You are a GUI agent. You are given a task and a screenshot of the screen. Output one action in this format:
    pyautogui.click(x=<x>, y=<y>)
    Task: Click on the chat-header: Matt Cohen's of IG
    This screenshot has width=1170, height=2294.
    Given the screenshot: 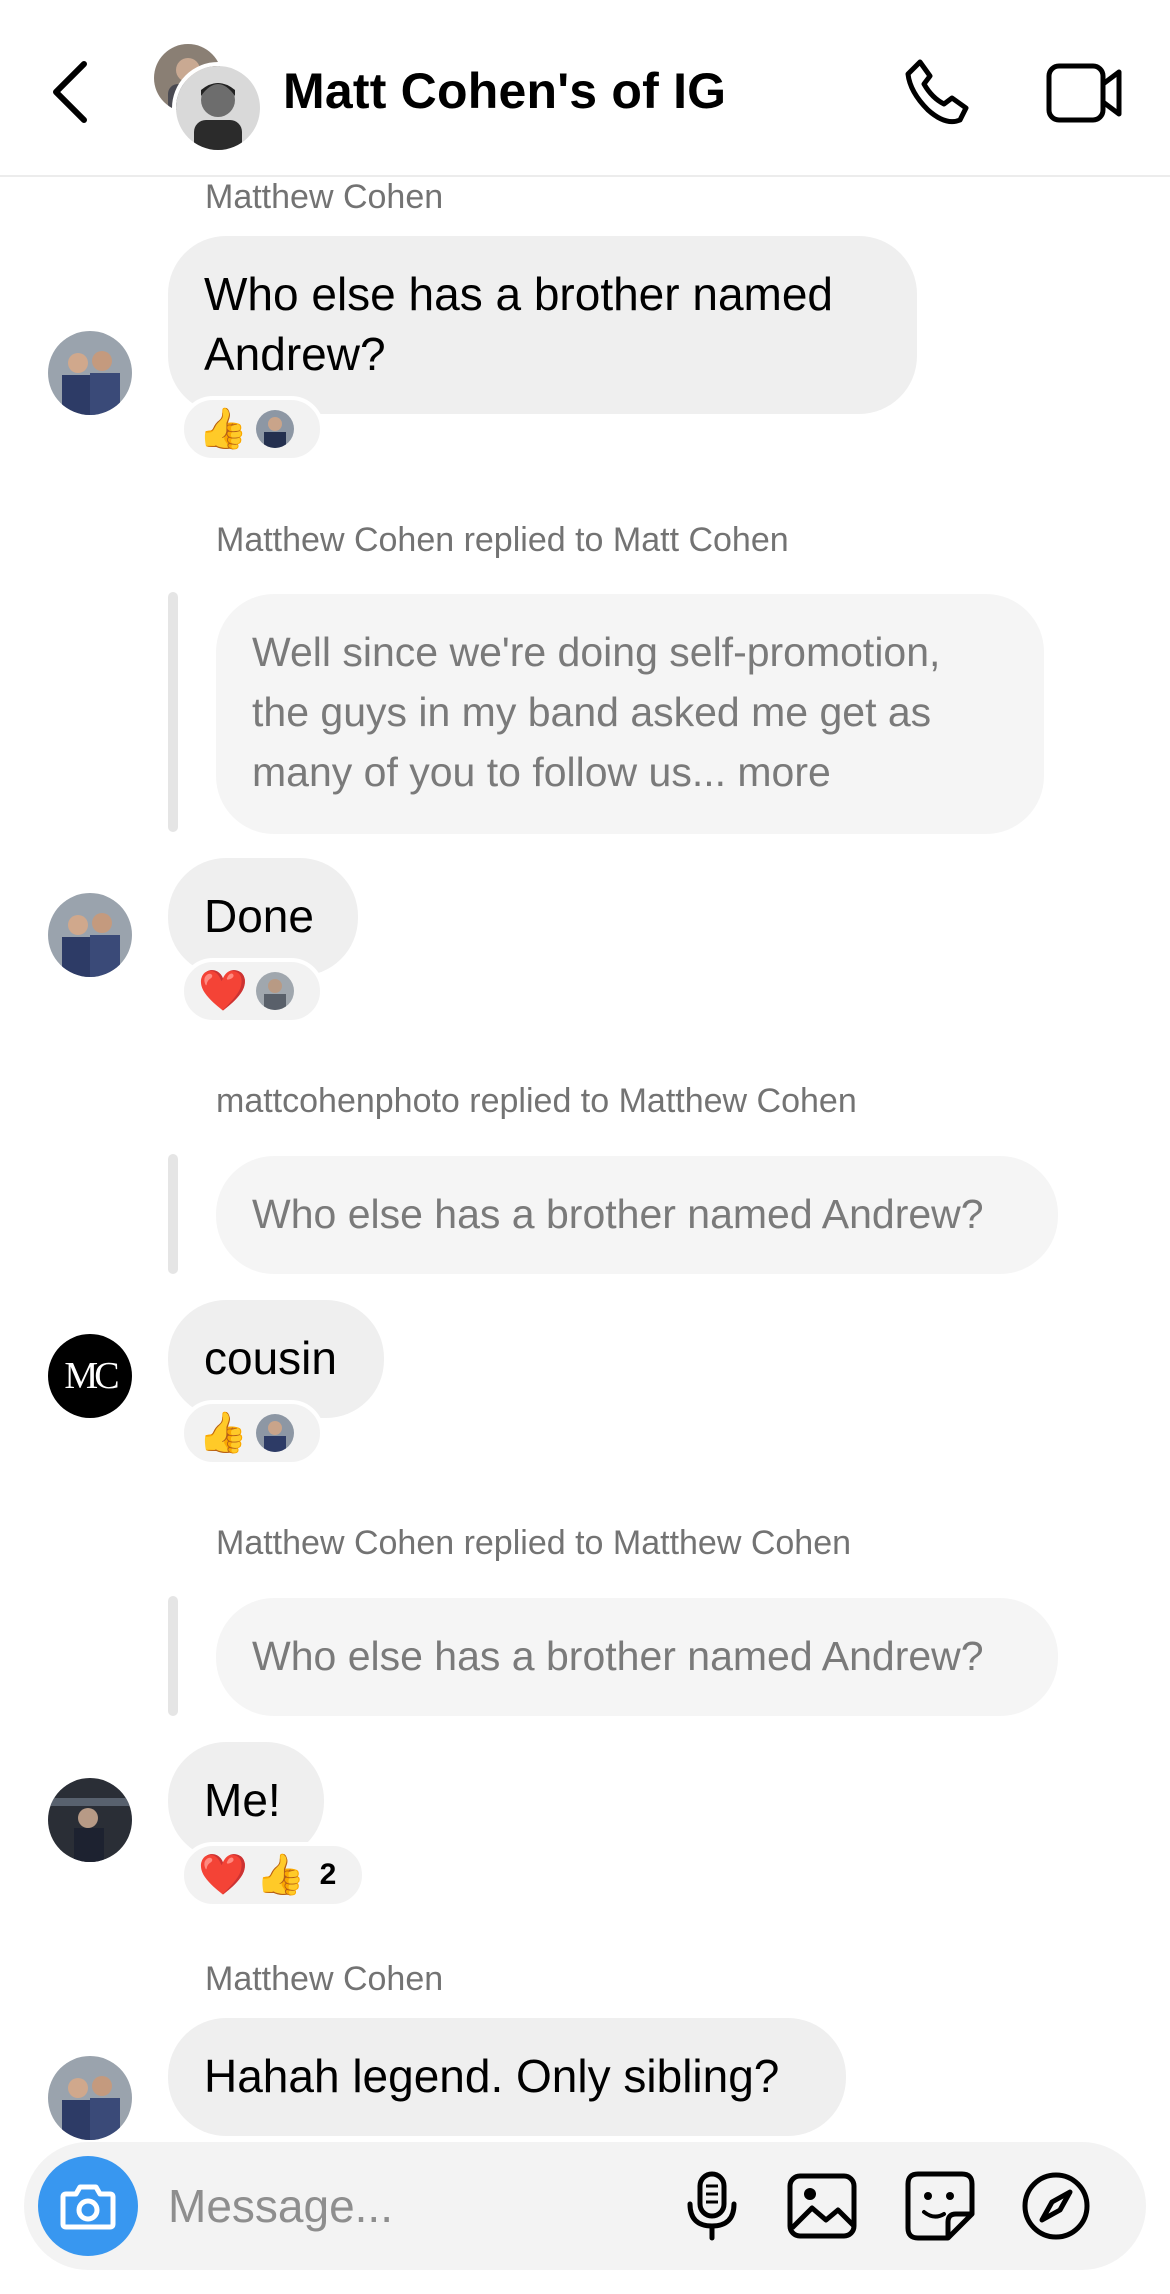 What is the action you would take?
    pyautogui.click(x=585, y=88)
    